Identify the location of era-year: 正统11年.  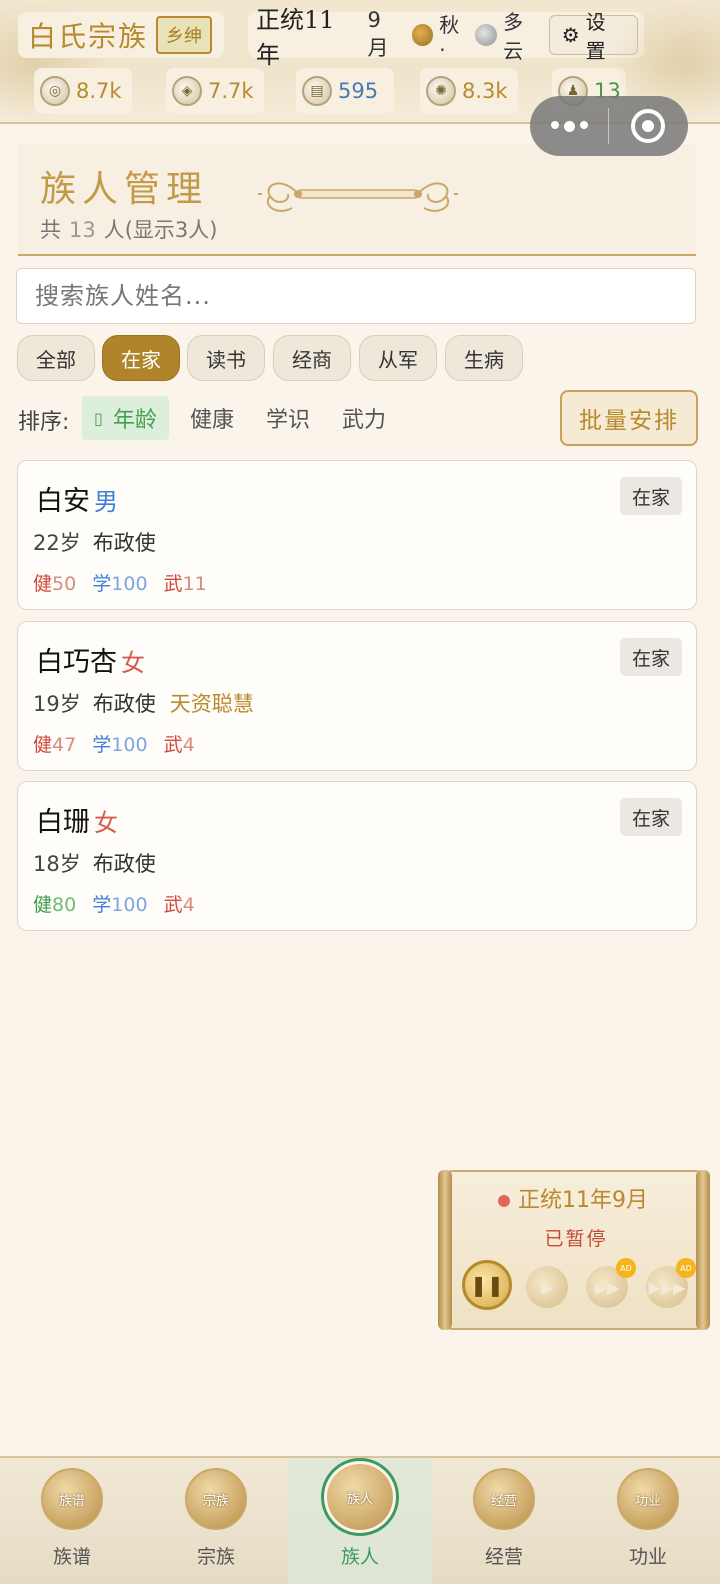
(295, 37).